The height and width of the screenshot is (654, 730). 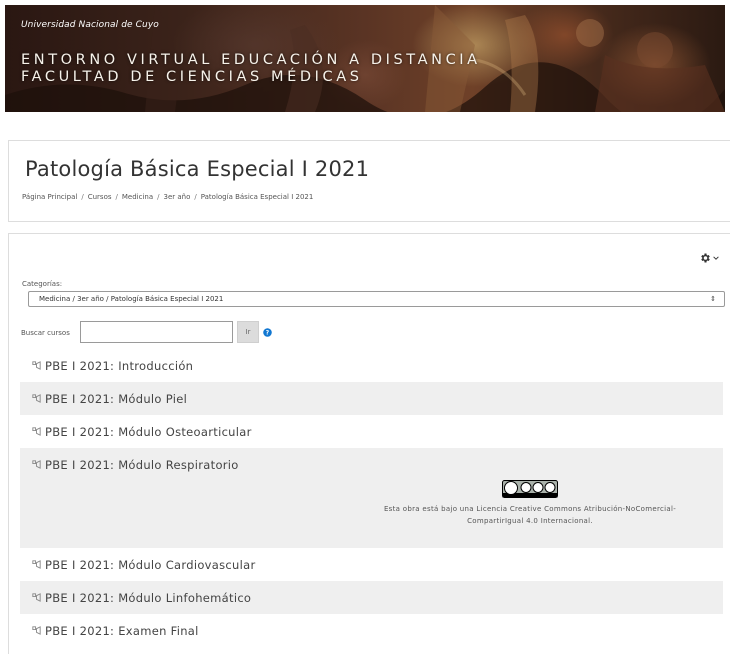 What do you see at coordinates (42, 284) in the screenshot?
I see `categories-label: Categorías:` at bounding box center [42, 284].